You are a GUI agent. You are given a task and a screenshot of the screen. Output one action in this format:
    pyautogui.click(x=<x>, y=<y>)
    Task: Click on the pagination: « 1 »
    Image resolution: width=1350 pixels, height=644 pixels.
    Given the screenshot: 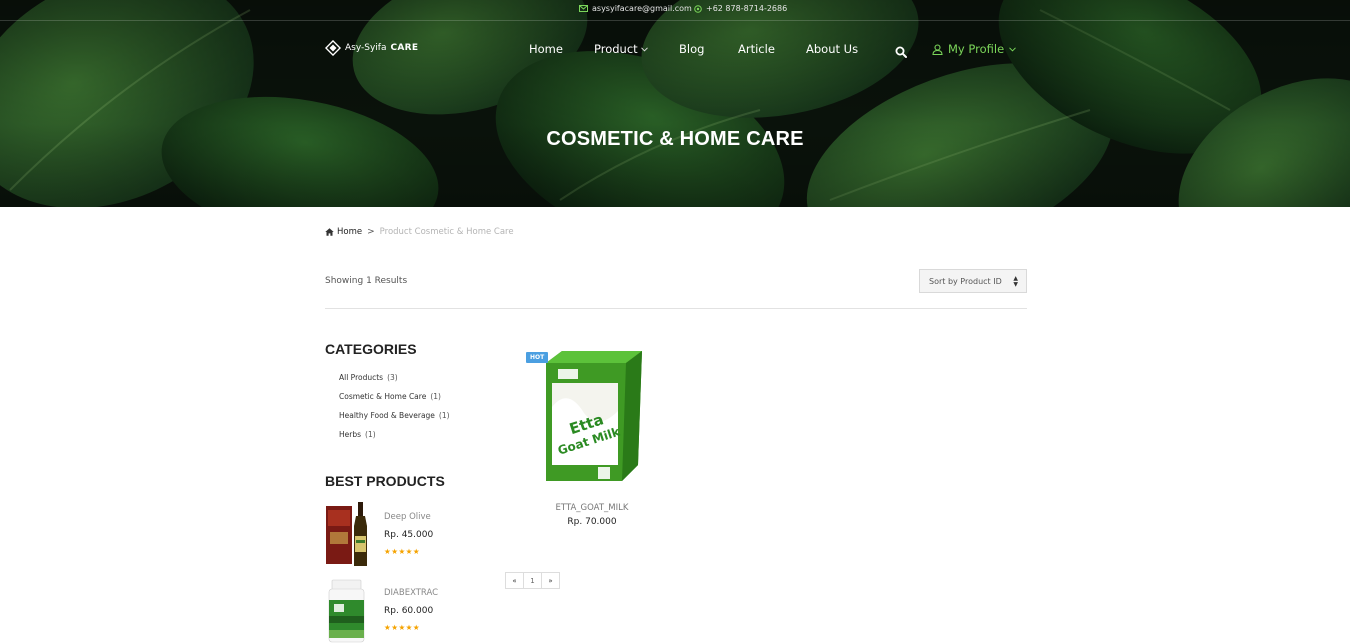 What is the action you would take?
    pyautogui.click(x=532, y=580)
    